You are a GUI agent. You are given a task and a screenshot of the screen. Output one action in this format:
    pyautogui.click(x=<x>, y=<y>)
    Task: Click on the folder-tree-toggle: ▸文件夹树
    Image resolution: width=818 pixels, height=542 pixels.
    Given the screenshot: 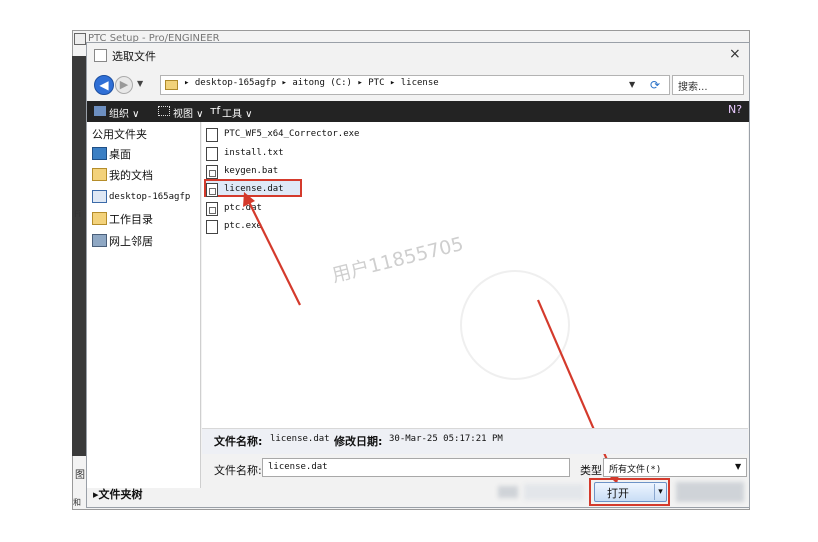 What is the action you would take?
    pyautogui.click(x=118, y=494)
    